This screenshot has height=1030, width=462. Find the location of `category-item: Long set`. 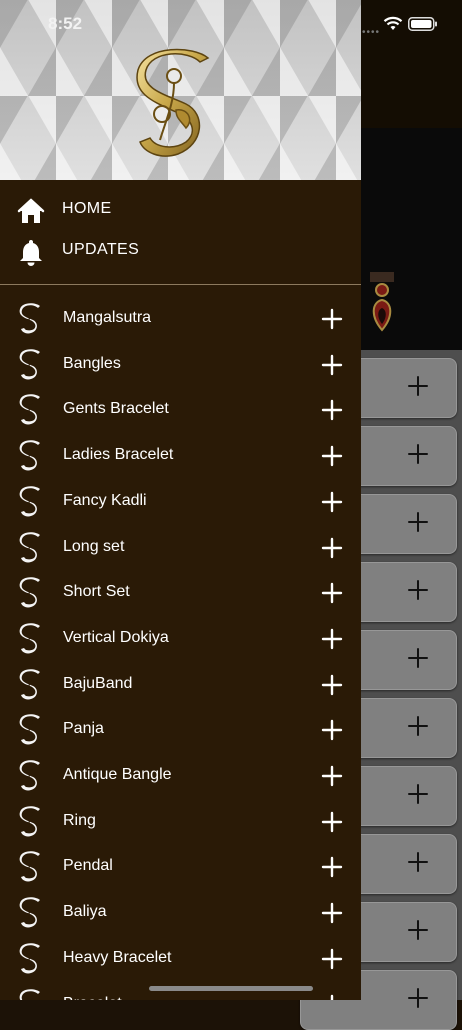

category-item: Long set is located at coordinates (180, 548).